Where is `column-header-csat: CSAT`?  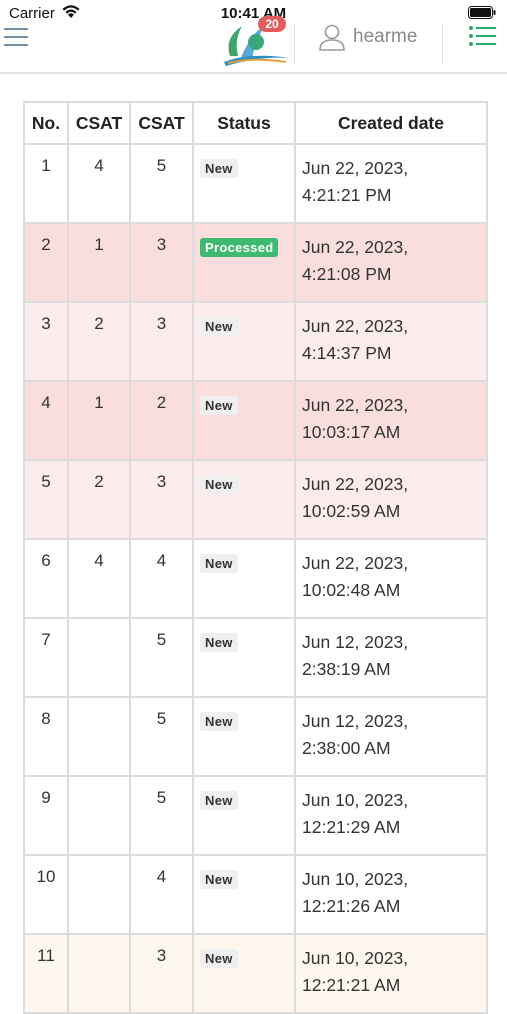 column-header-csat: CSAT is located at coordinates (99, 123).